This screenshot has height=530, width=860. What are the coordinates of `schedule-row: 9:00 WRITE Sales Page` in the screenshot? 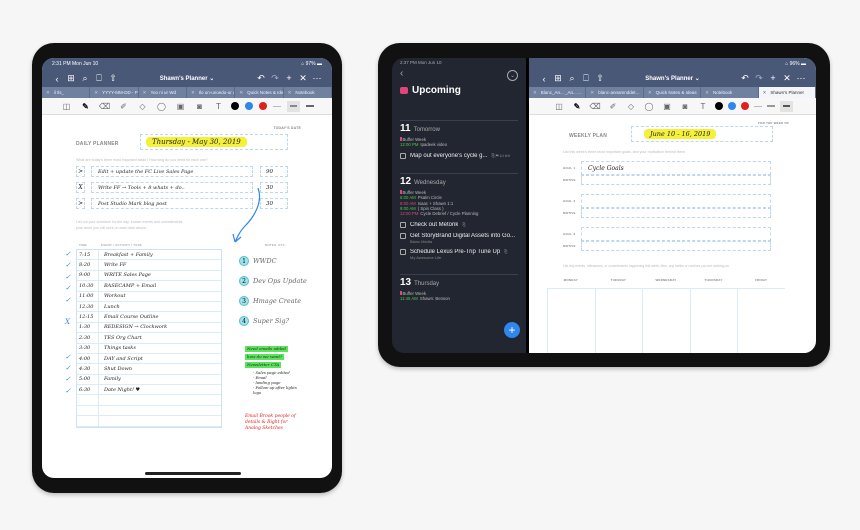 It's located at (149, 276).